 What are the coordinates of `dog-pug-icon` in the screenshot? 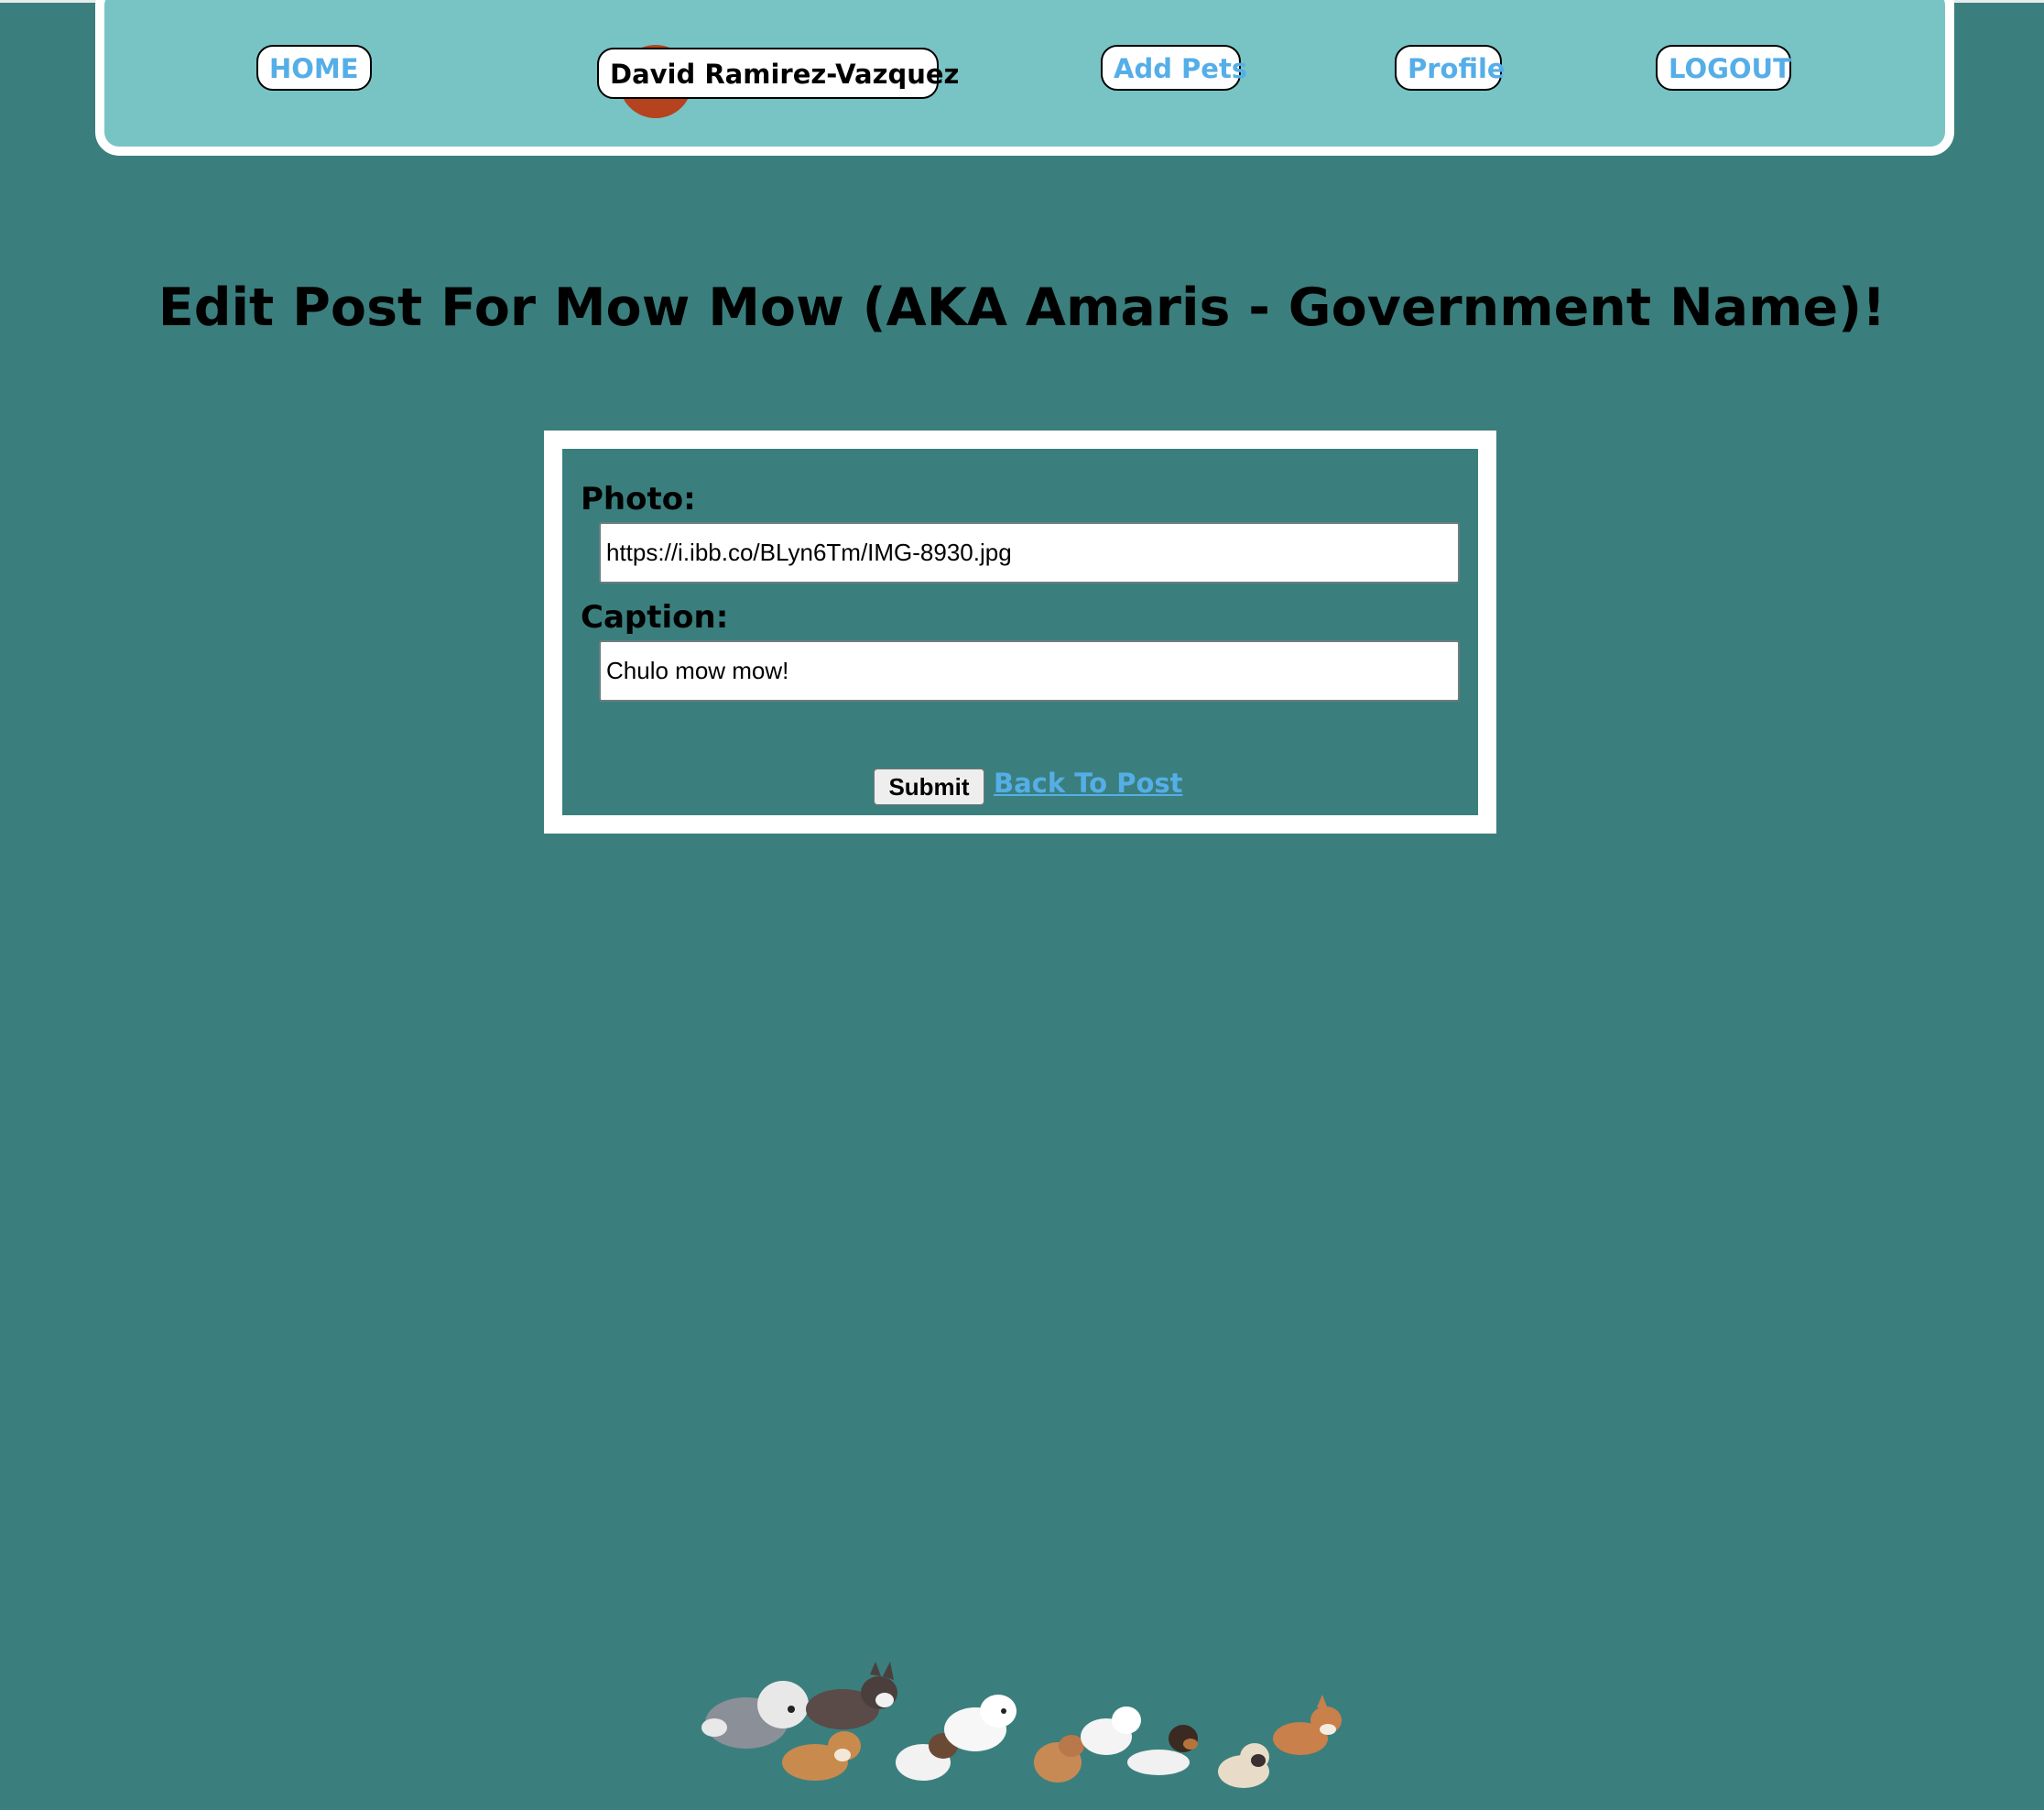 It's located at (1243, 1765).